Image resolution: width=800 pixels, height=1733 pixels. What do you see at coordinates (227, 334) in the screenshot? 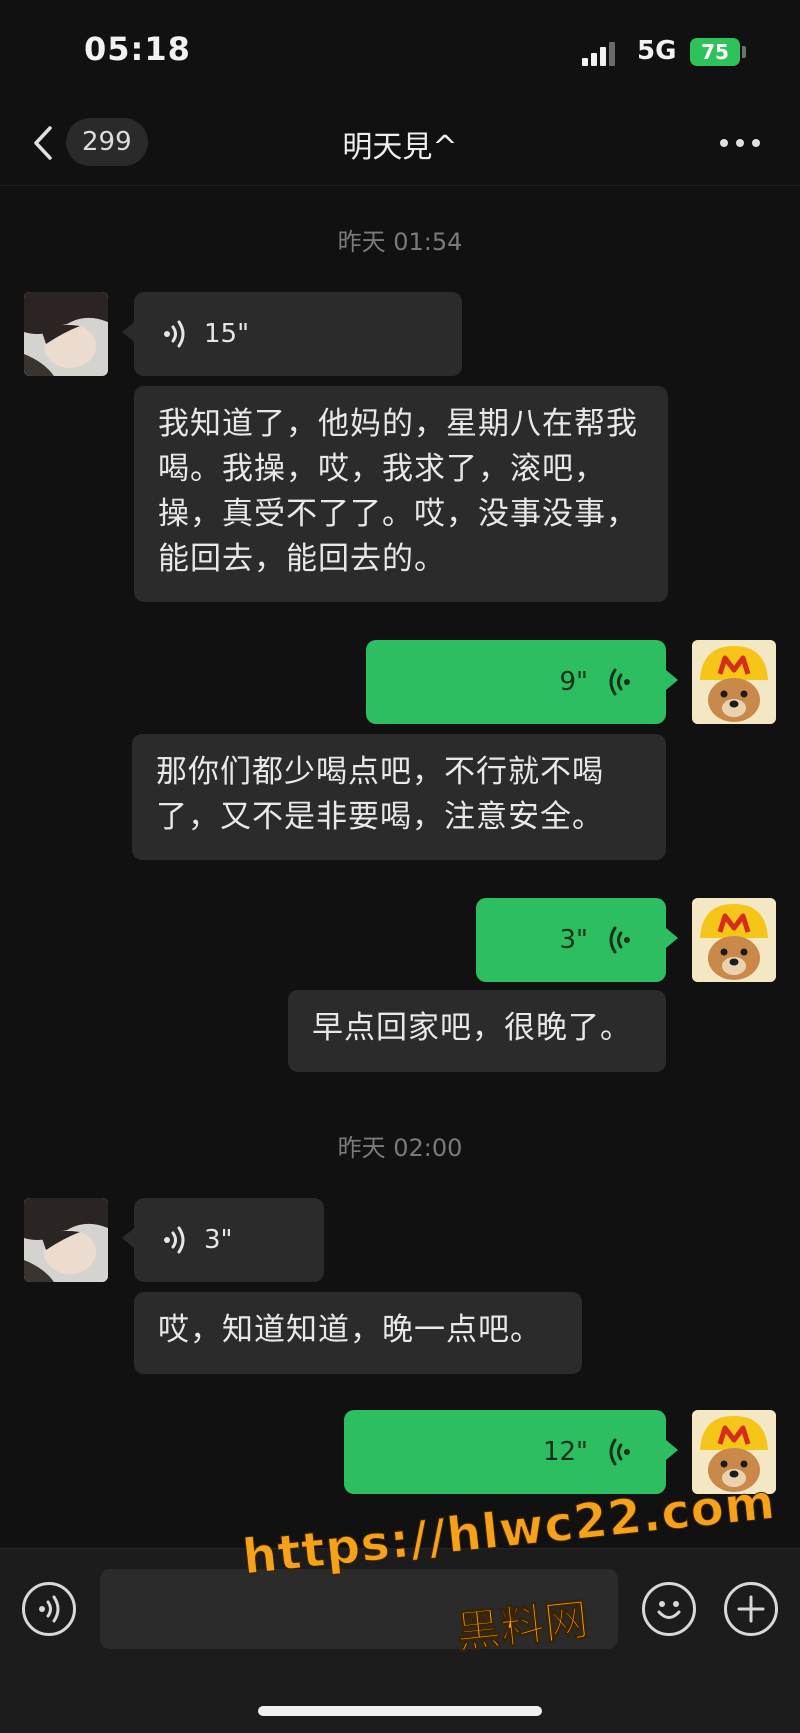
I see `voice-duration: 15"` at bounding box center [227, 334].